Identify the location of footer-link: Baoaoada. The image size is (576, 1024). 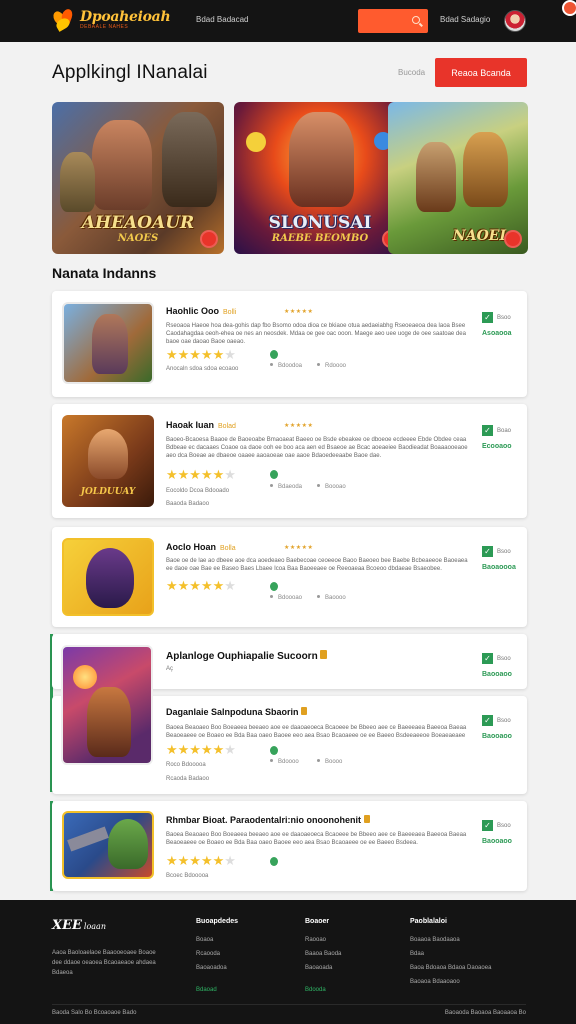
(323, 968).